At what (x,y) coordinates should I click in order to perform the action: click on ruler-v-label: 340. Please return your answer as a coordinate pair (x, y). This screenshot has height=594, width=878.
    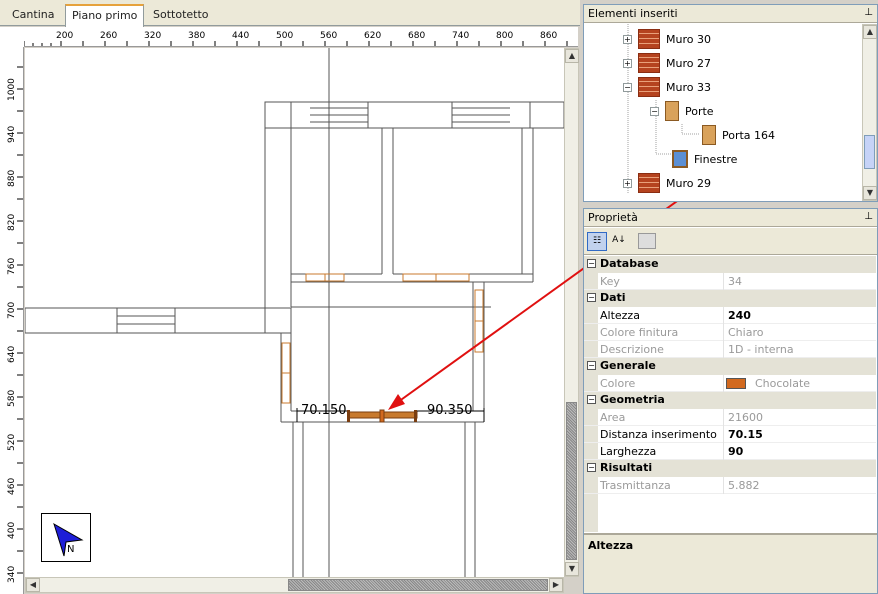
    Looking at the image, I should click on (12, 574).